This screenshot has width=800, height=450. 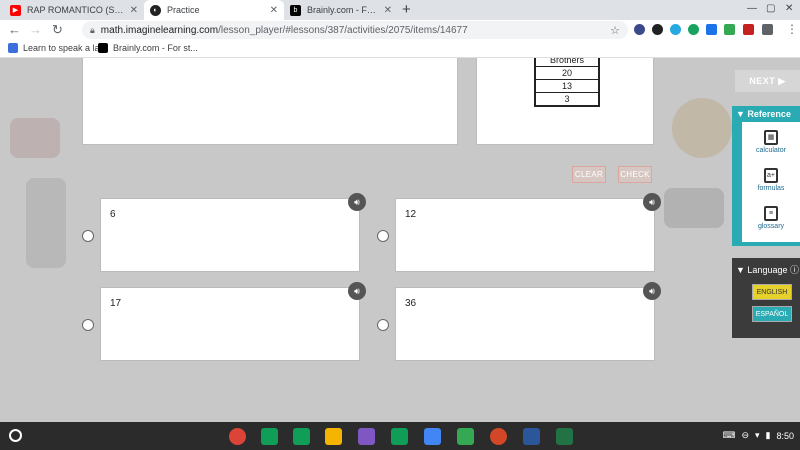 I want to click on url-host: math.imaginelearning.com, so click(x=159, y=30).